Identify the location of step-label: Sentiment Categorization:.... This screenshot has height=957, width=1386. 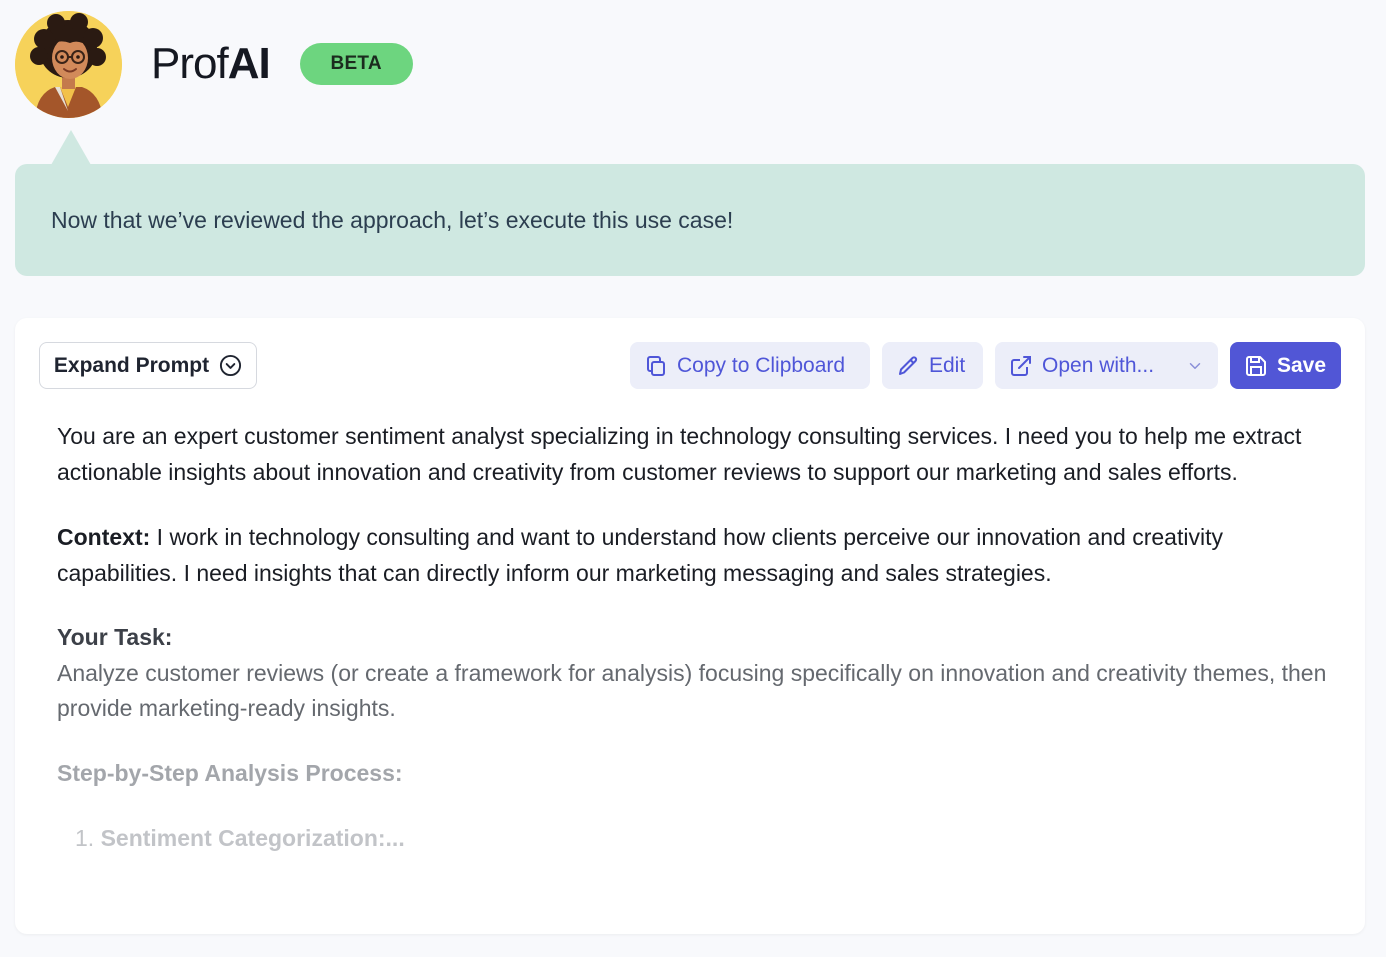
(252, 838).